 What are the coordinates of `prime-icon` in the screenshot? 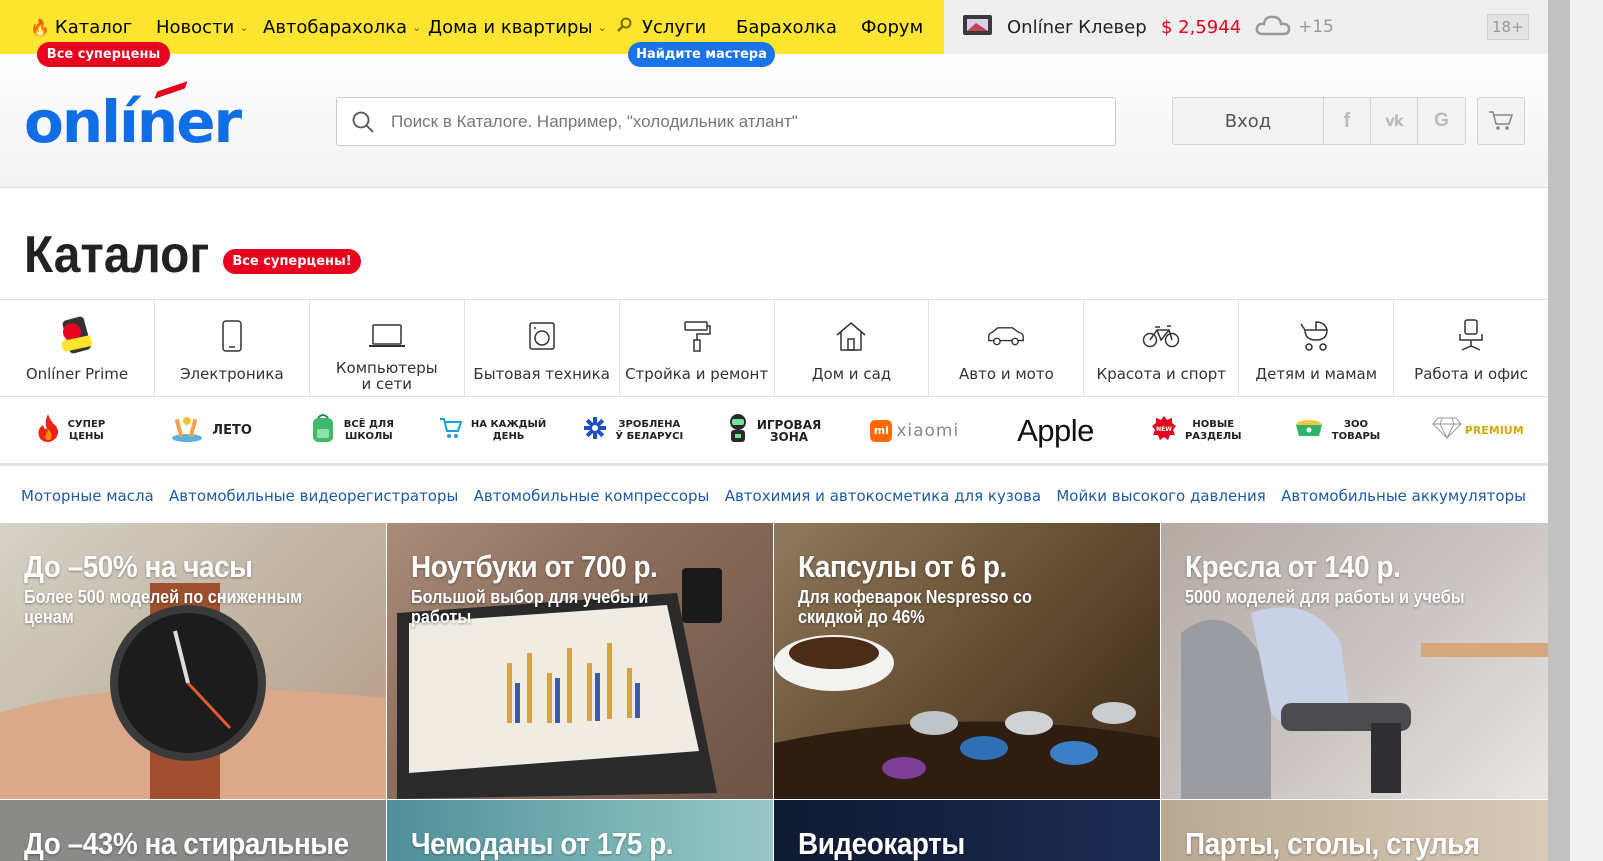 It's located at (77, 335).